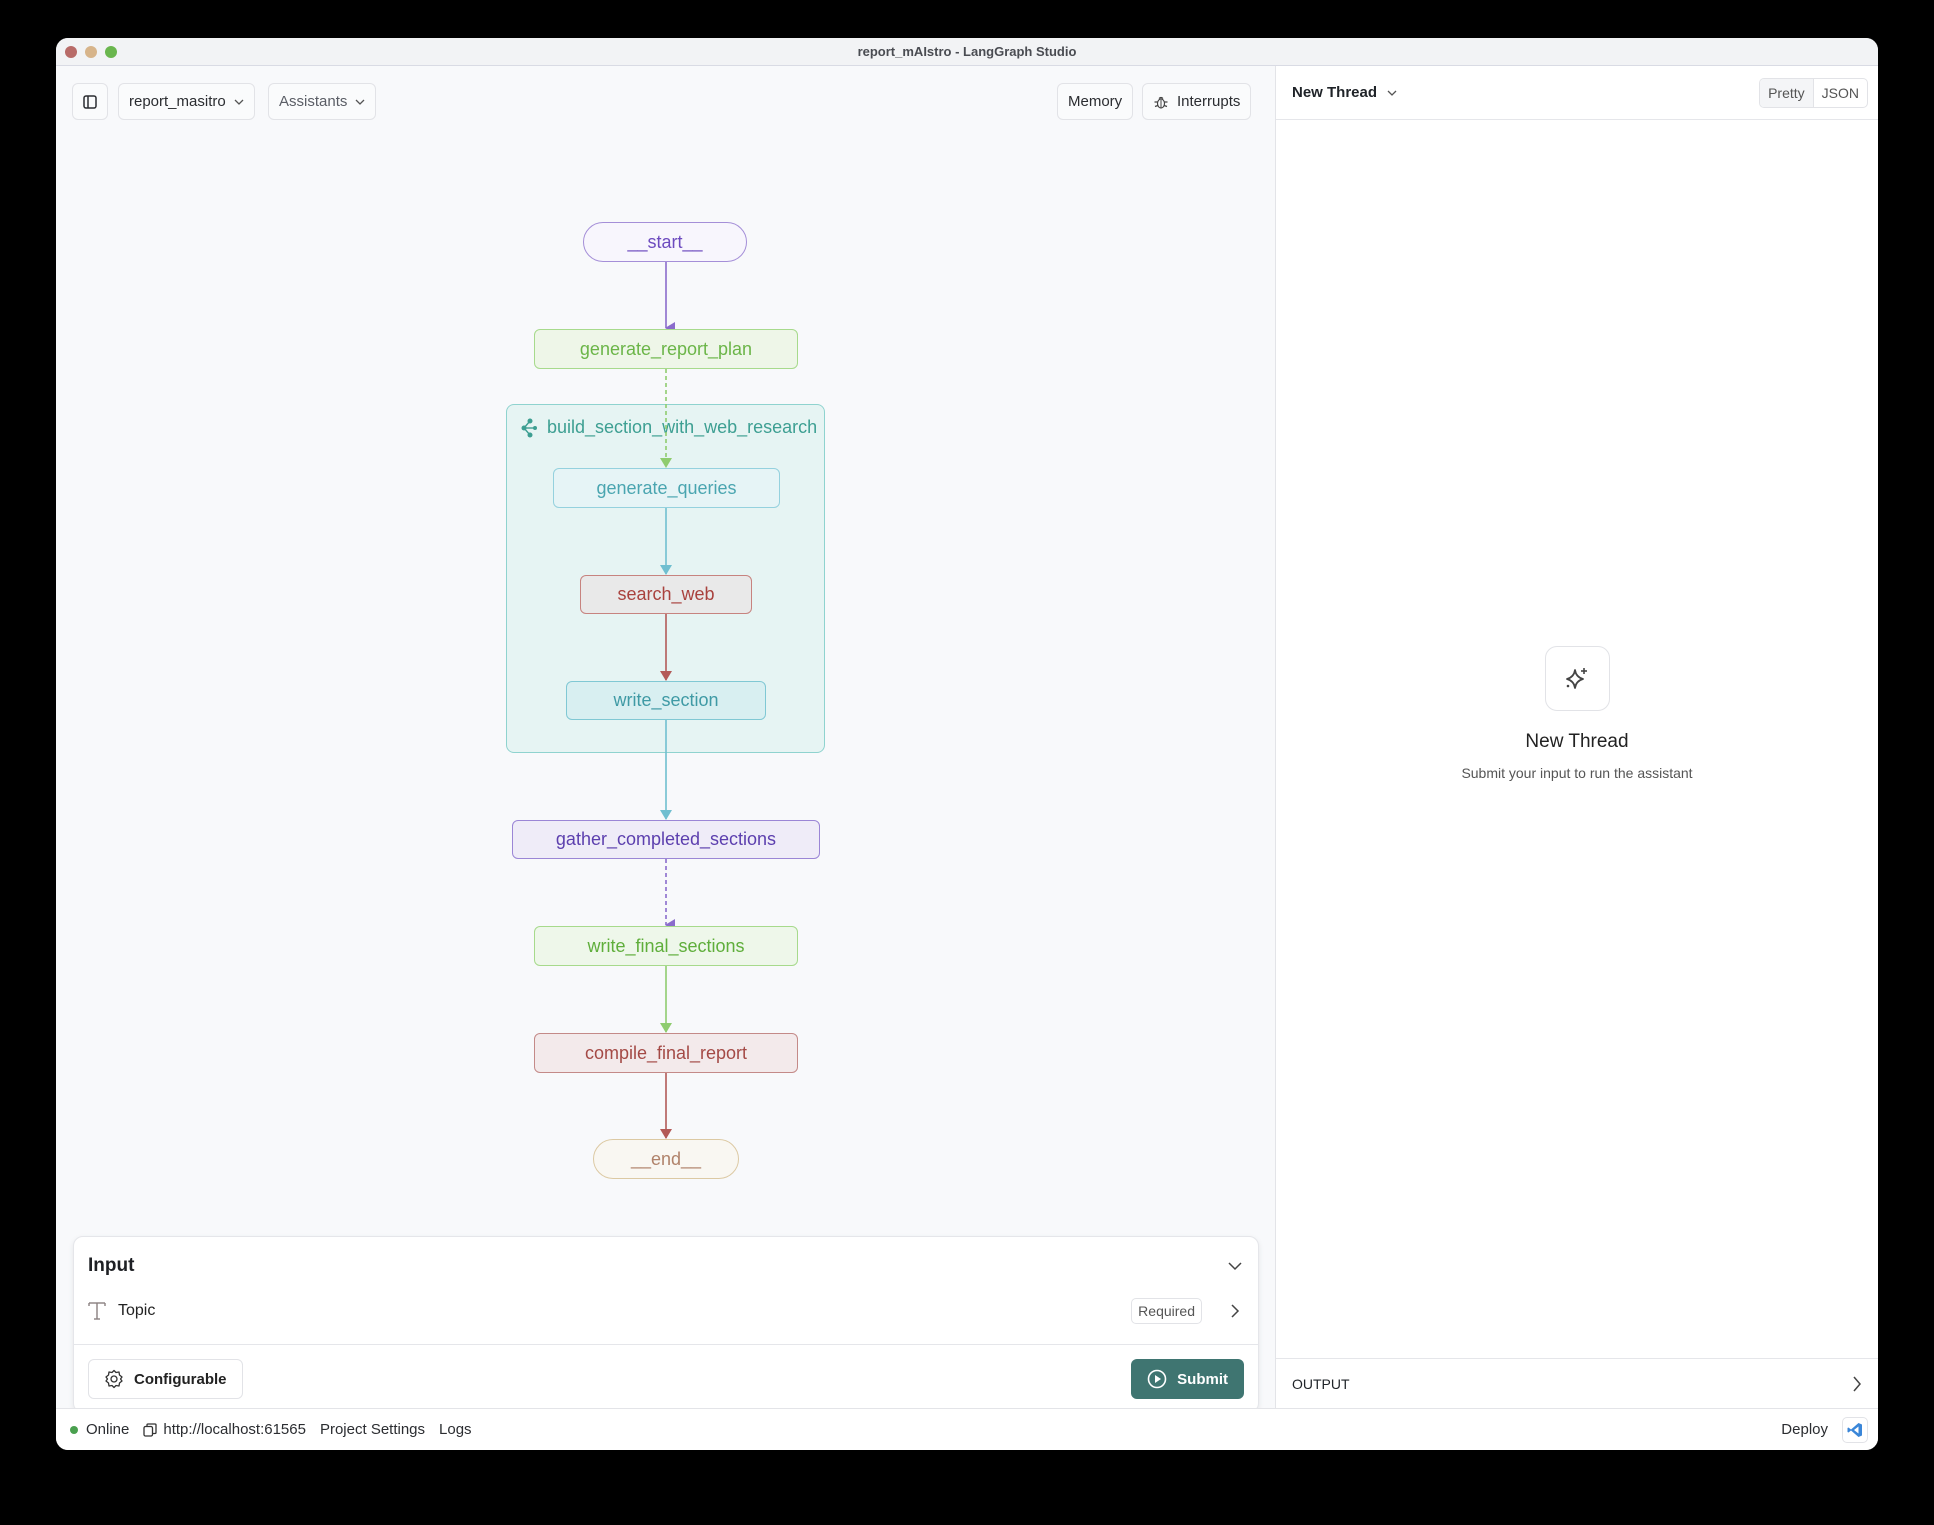 The image size is (1934, 1525). I want to click on subgraph-label: build_section_with_web_research, so click(682, 427).